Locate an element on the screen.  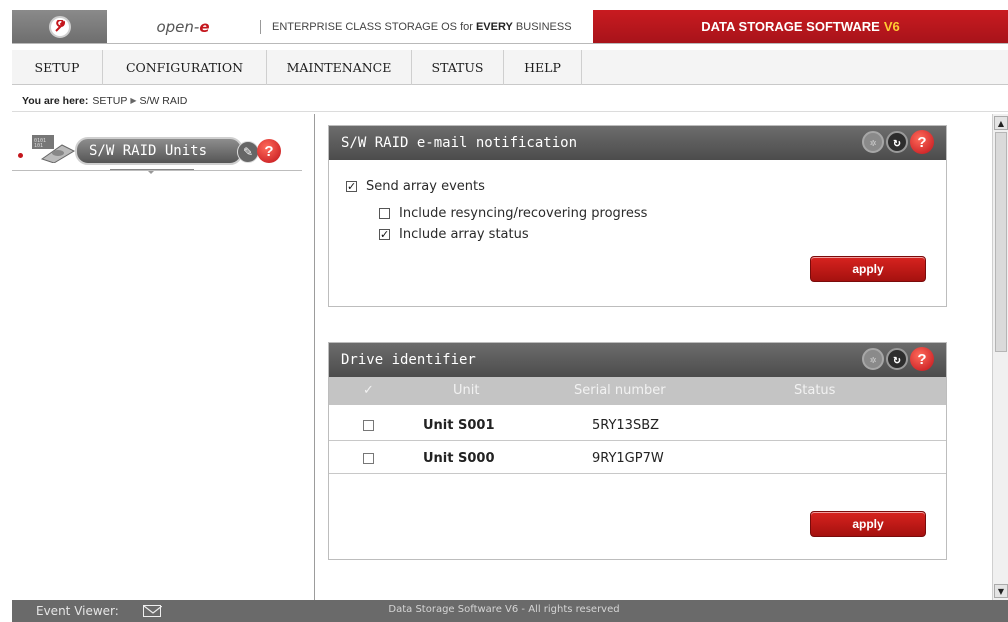
tool-icon: ✎ is located at coordinates (248, 152).